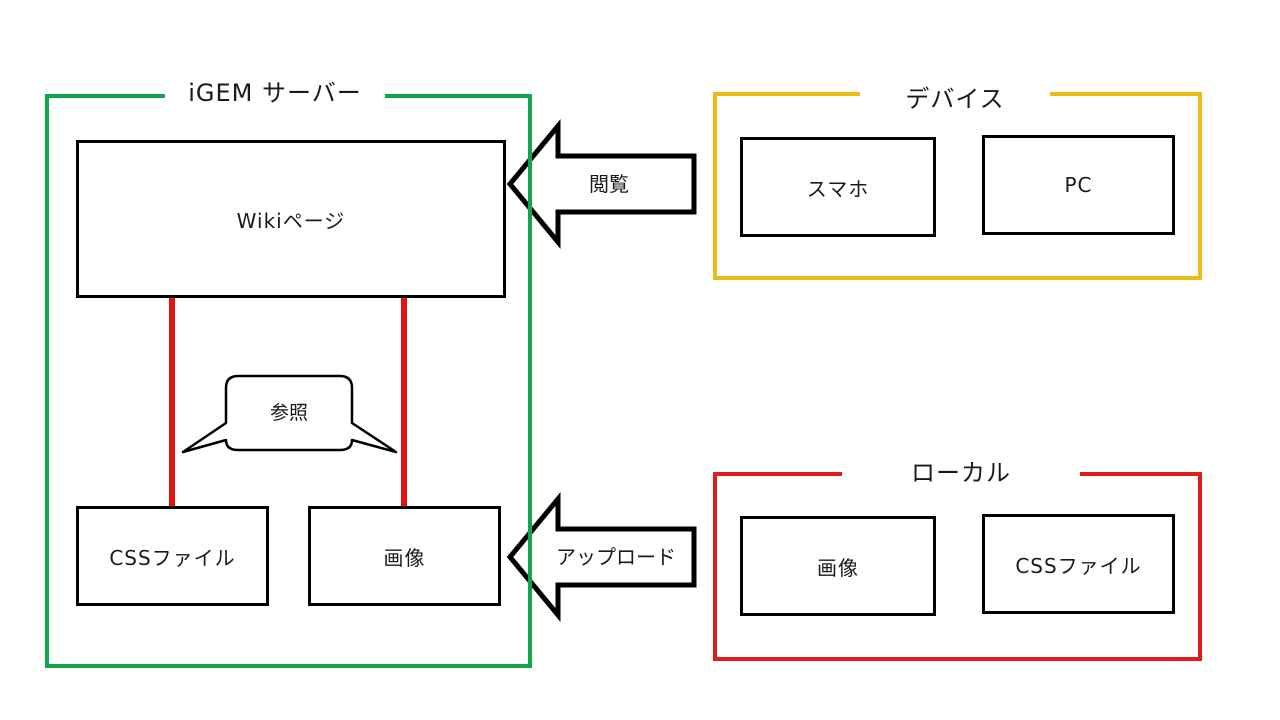  Describe the element at coordinates (609, 184) in the screenshot. I see `browse-arrow-label: 閲覧` at that location.